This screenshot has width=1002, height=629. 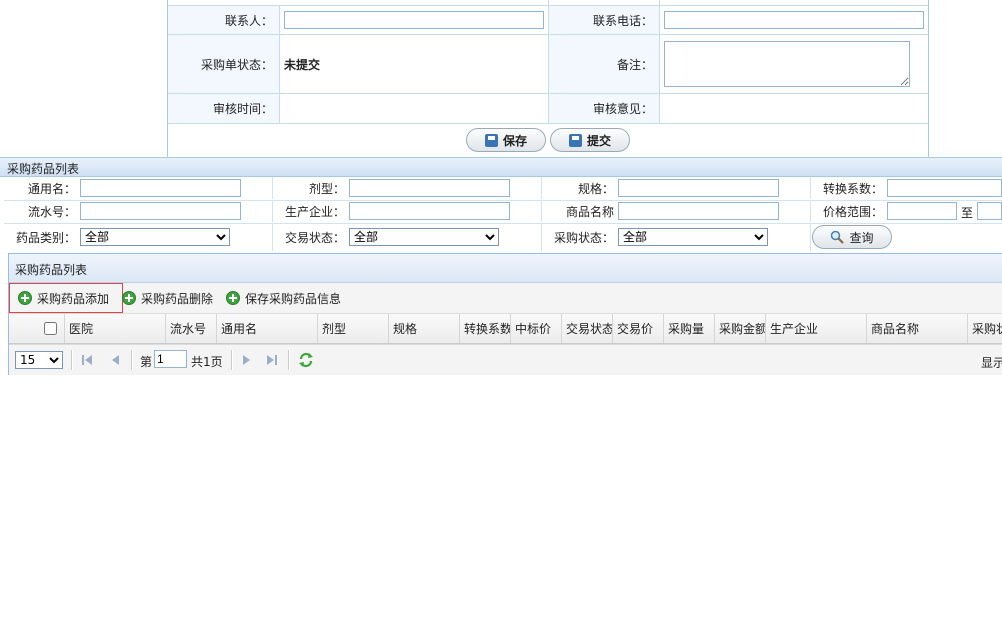 I want to click on status-value: 未提交, so click(x=302, y=64).